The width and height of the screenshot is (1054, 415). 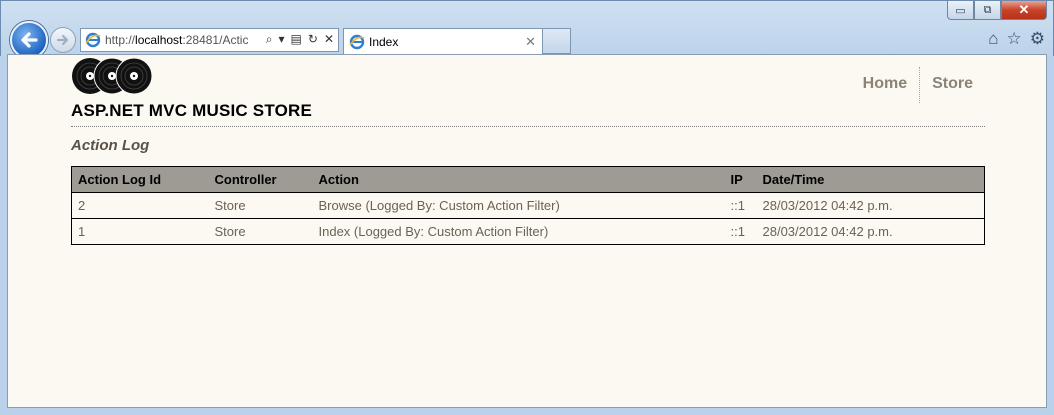 I want to click on column-header-date-time: Date/Time, so click(x=870, y=179).